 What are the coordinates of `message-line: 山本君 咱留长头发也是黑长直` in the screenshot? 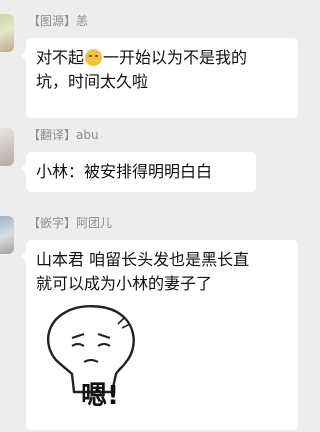 It's located at (143, 259).